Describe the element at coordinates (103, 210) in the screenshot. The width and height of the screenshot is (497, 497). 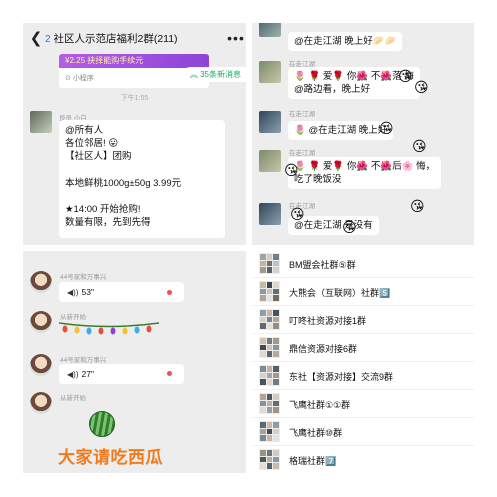
I see `message-line: ★14:00 开始抢购!` at that location.